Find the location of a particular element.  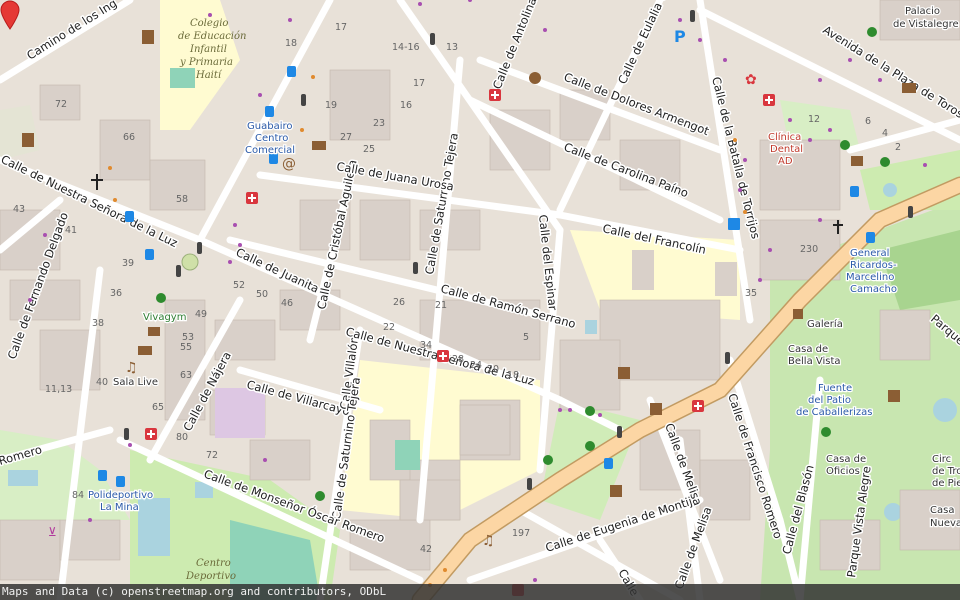

poi-colegio-line1: Colegio is located at coordinates (209, 23).